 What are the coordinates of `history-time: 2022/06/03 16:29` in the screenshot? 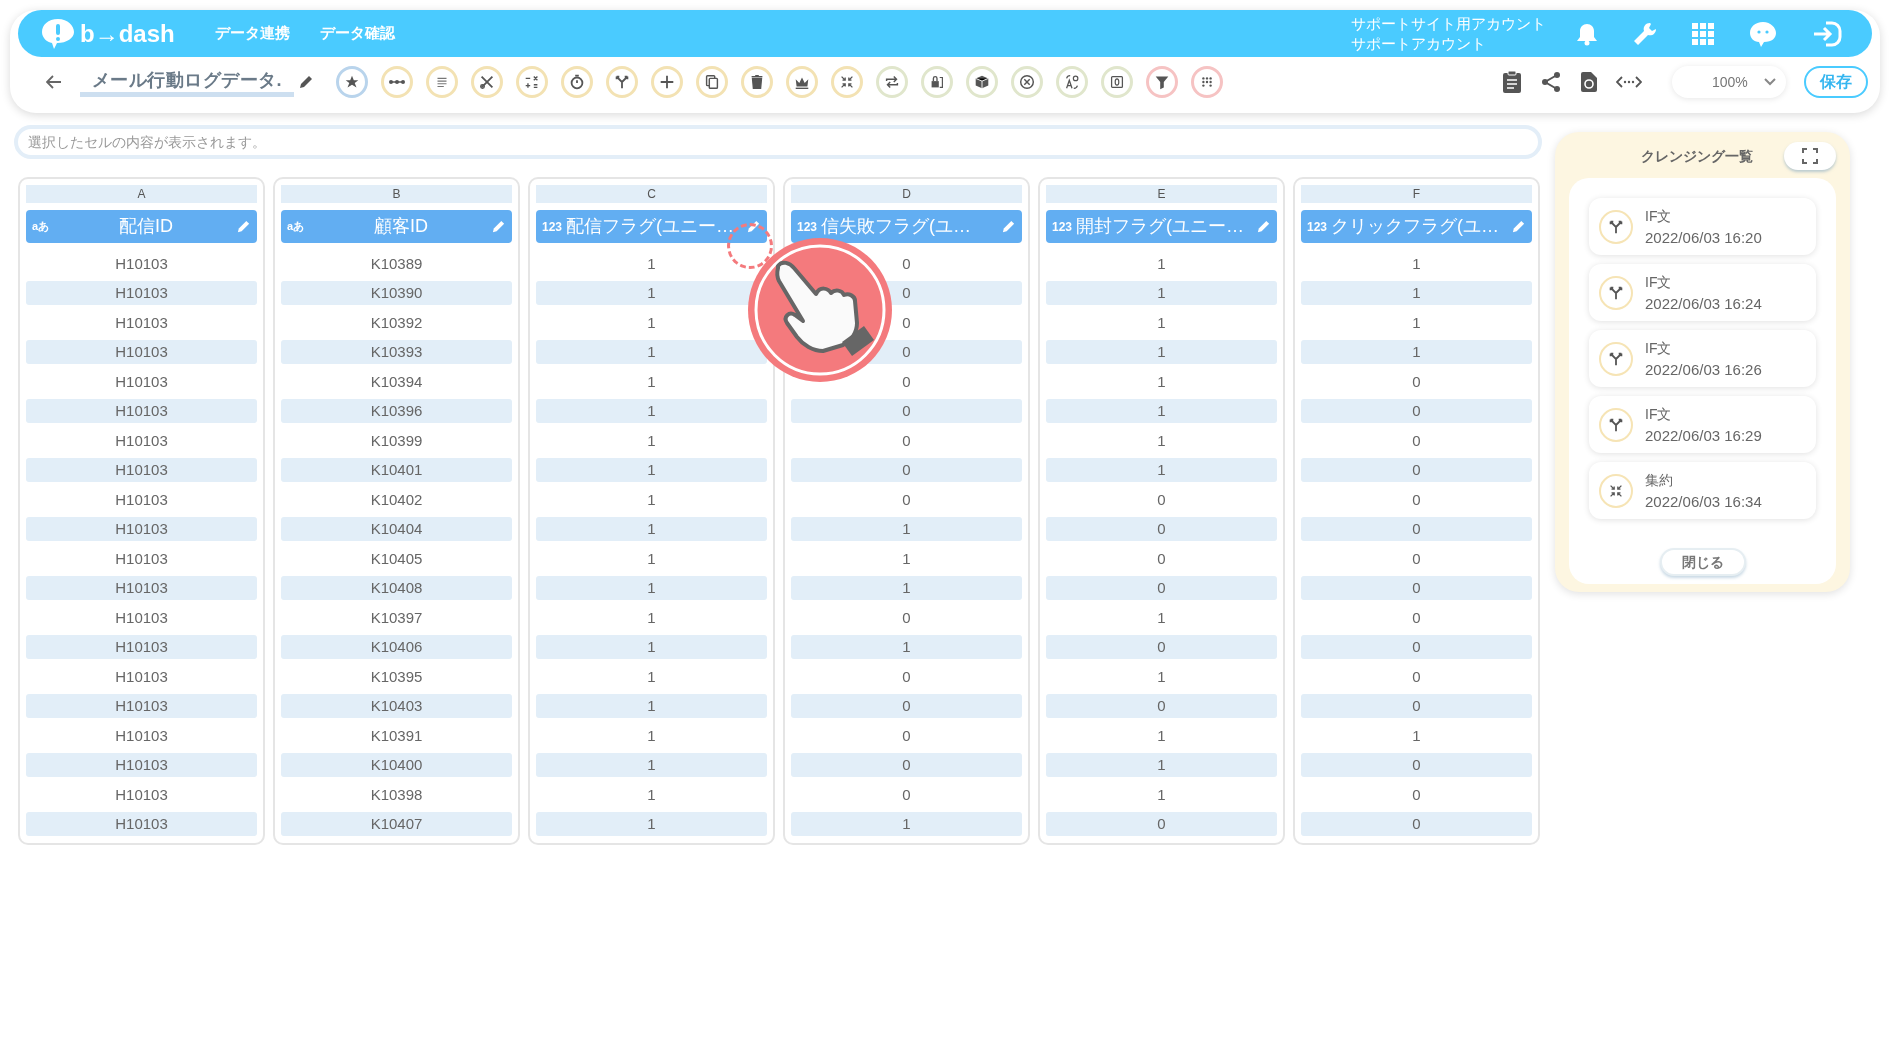 It's located at (1703, 435).